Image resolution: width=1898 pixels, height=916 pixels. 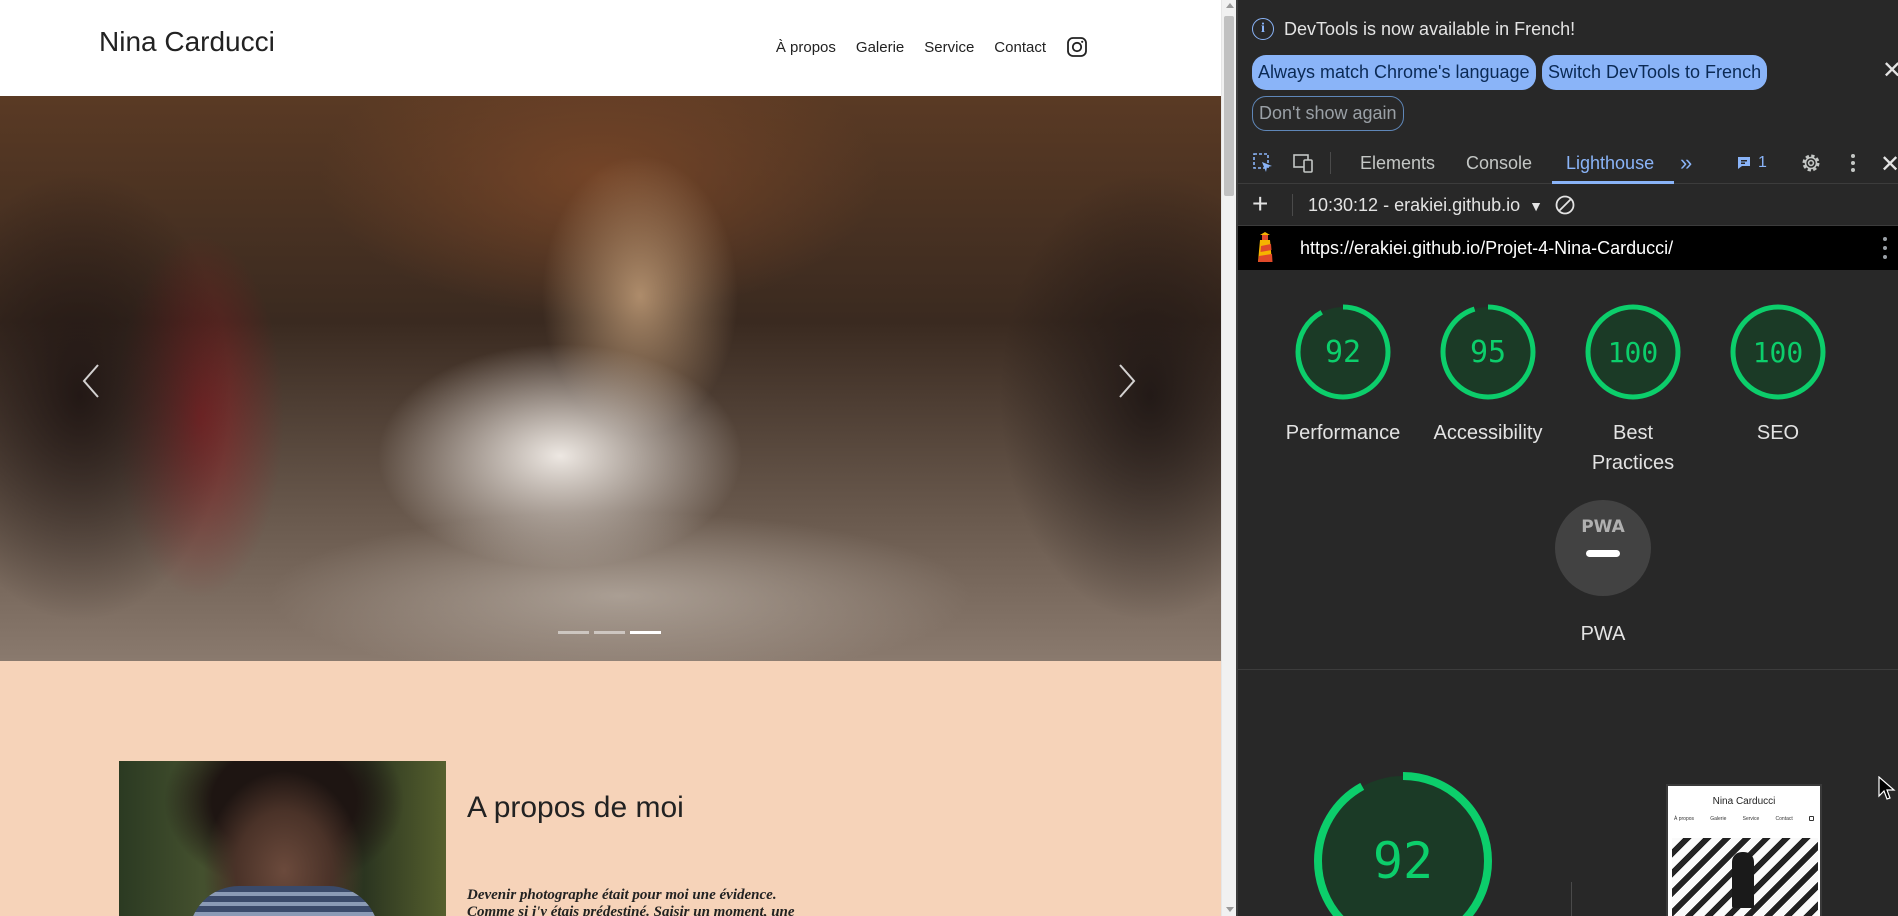 I want to click on scrollbar-thumb, so click(x=1229, y=106).